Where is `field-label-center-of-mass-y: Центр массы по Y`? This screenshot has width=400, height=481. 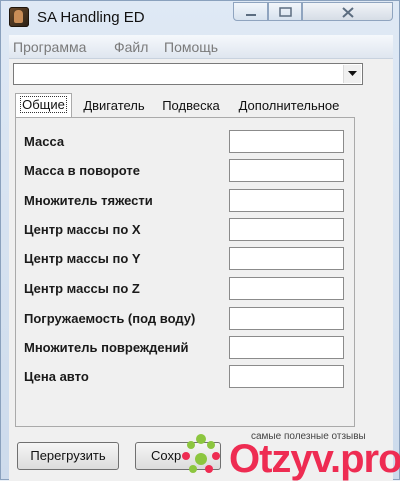
field-label-center-of-mass-y: Центр массы по Y is located at coordinates (82, 258).